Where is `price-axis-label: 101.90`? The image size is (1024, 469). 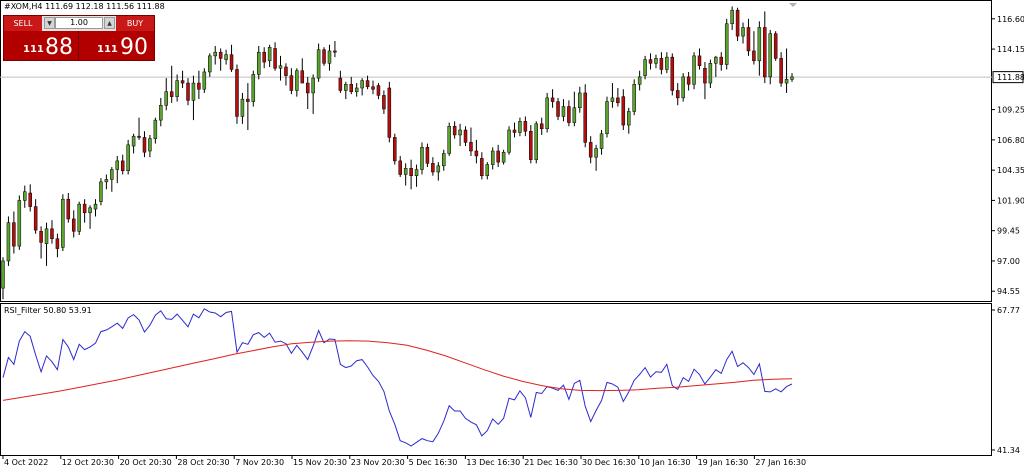
price-axis-label: 101.90 is located at coordinates (1010, 200).